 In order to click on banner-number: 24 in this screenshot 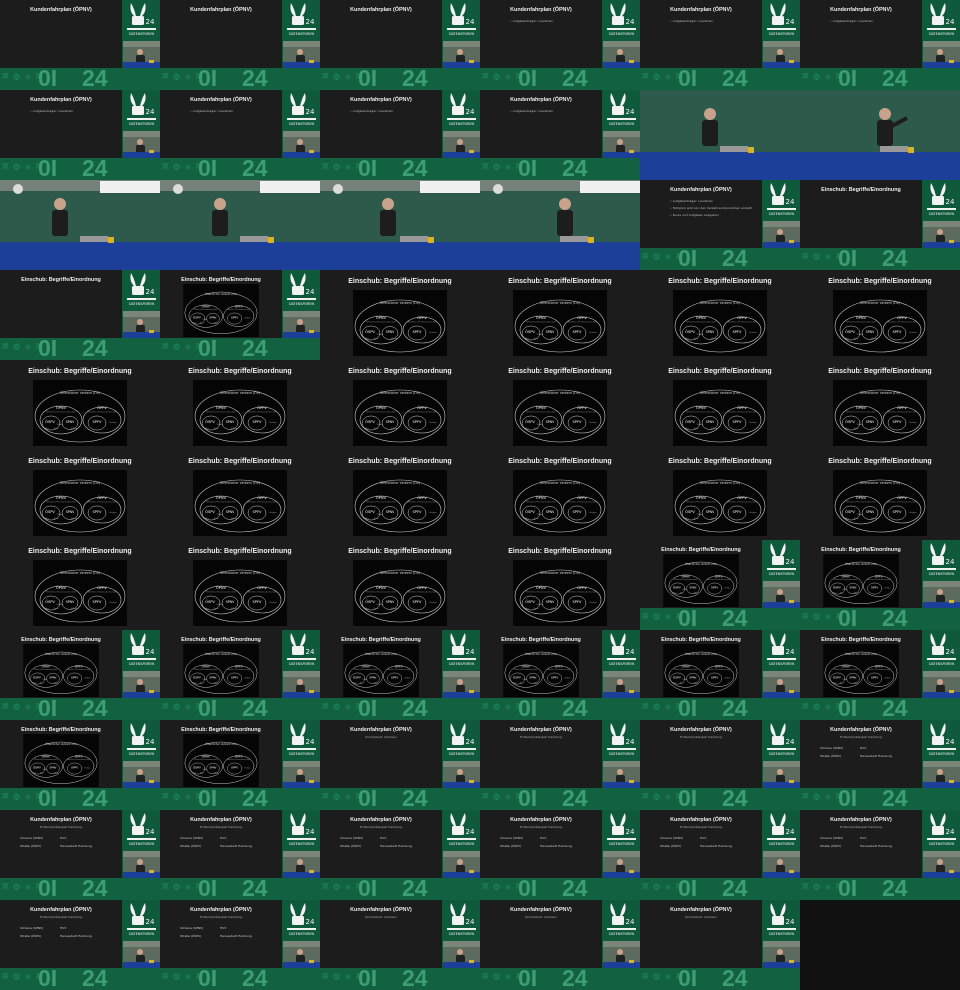, I will do `click(95, 799)`.